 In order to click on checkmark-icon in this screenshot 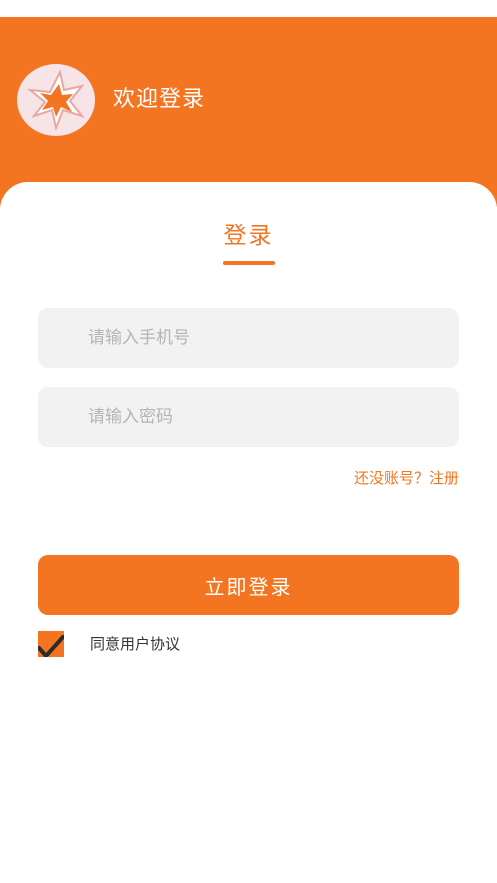, I will do `click(51, 646)`.